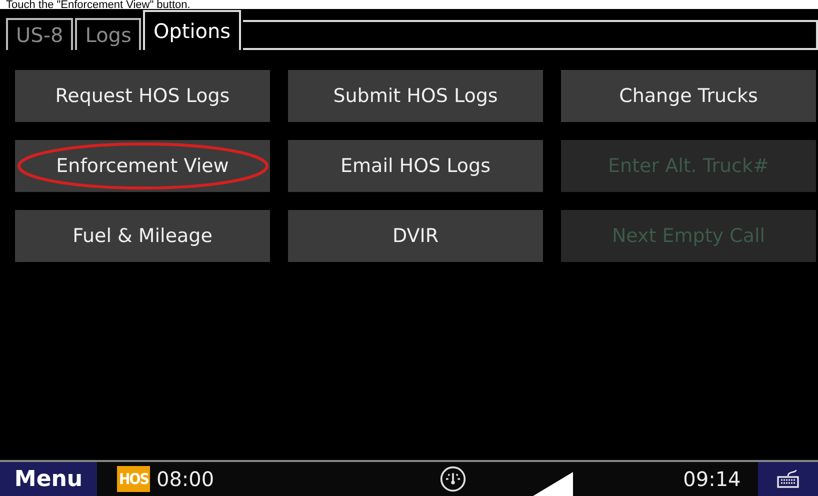 The width and height of the screenshot is (818, 496). I want to click on option-button: Submit HOS Logs, so click(415, 96).